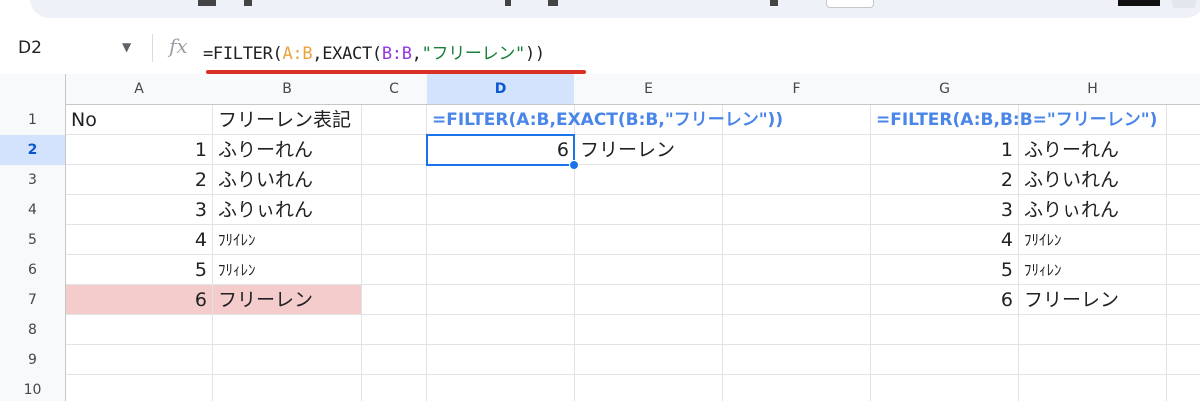 The image size is (1200, 401). I want to click on row-header-9: 9, so click(32, 360).